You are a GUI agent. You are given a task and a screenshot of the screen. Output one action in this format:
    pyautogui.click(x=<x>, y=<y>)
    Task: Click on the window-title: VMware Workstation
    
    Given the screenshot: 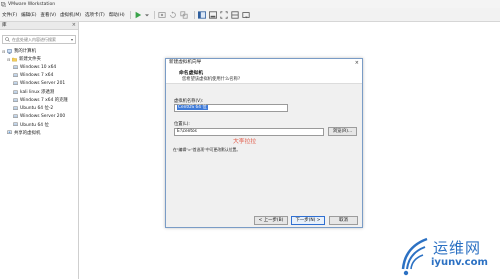 What is the action you would take?
    pyautogui.click(x=32, y=4)
    